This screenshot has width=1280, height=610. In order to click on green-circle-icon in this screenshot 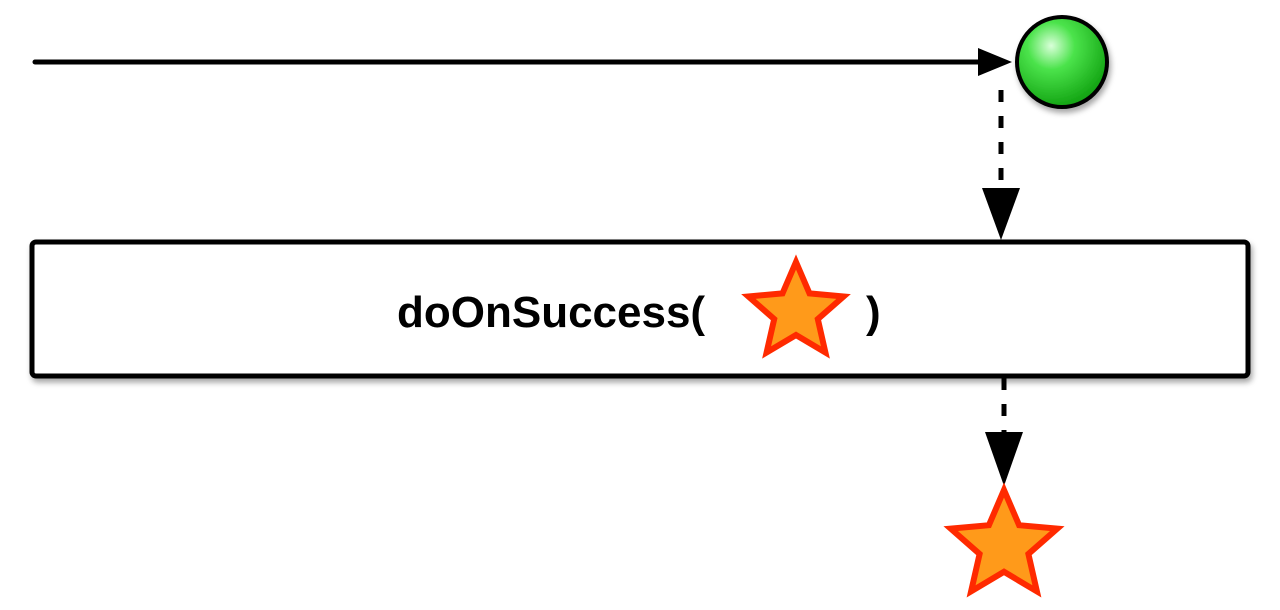, I will do `click(1062, 62)`.